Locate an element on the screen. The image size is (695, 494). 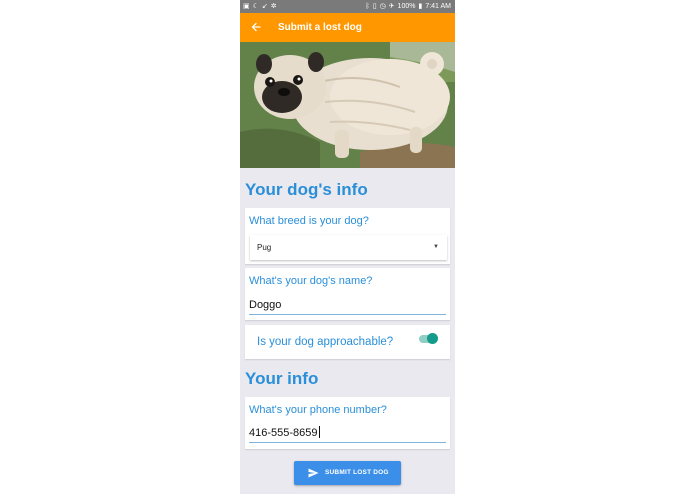
status-bar: ▣ ☾ ↙ ✲ ᛒ ▯ ◷ ✈ 100% ▮ 7:41 AM is located at coordinates (347, 6).